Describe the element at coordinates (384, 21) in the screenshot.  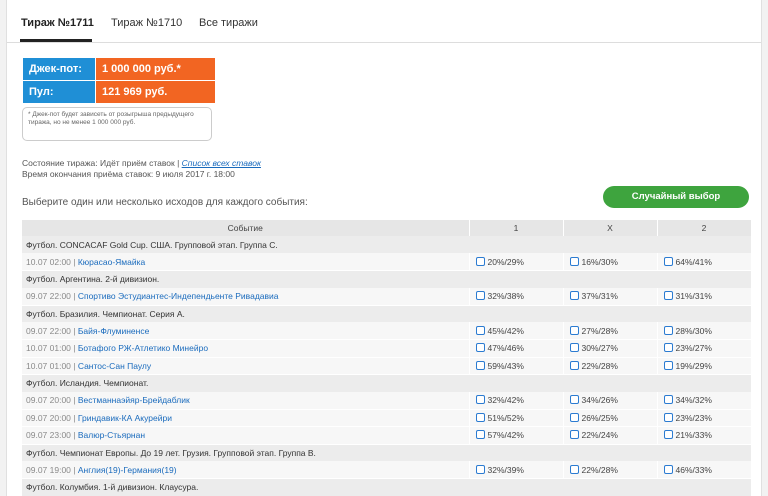
I see `draw-tabs: Тираж №1711 Тираж №1710 Все тиражи` at that location.